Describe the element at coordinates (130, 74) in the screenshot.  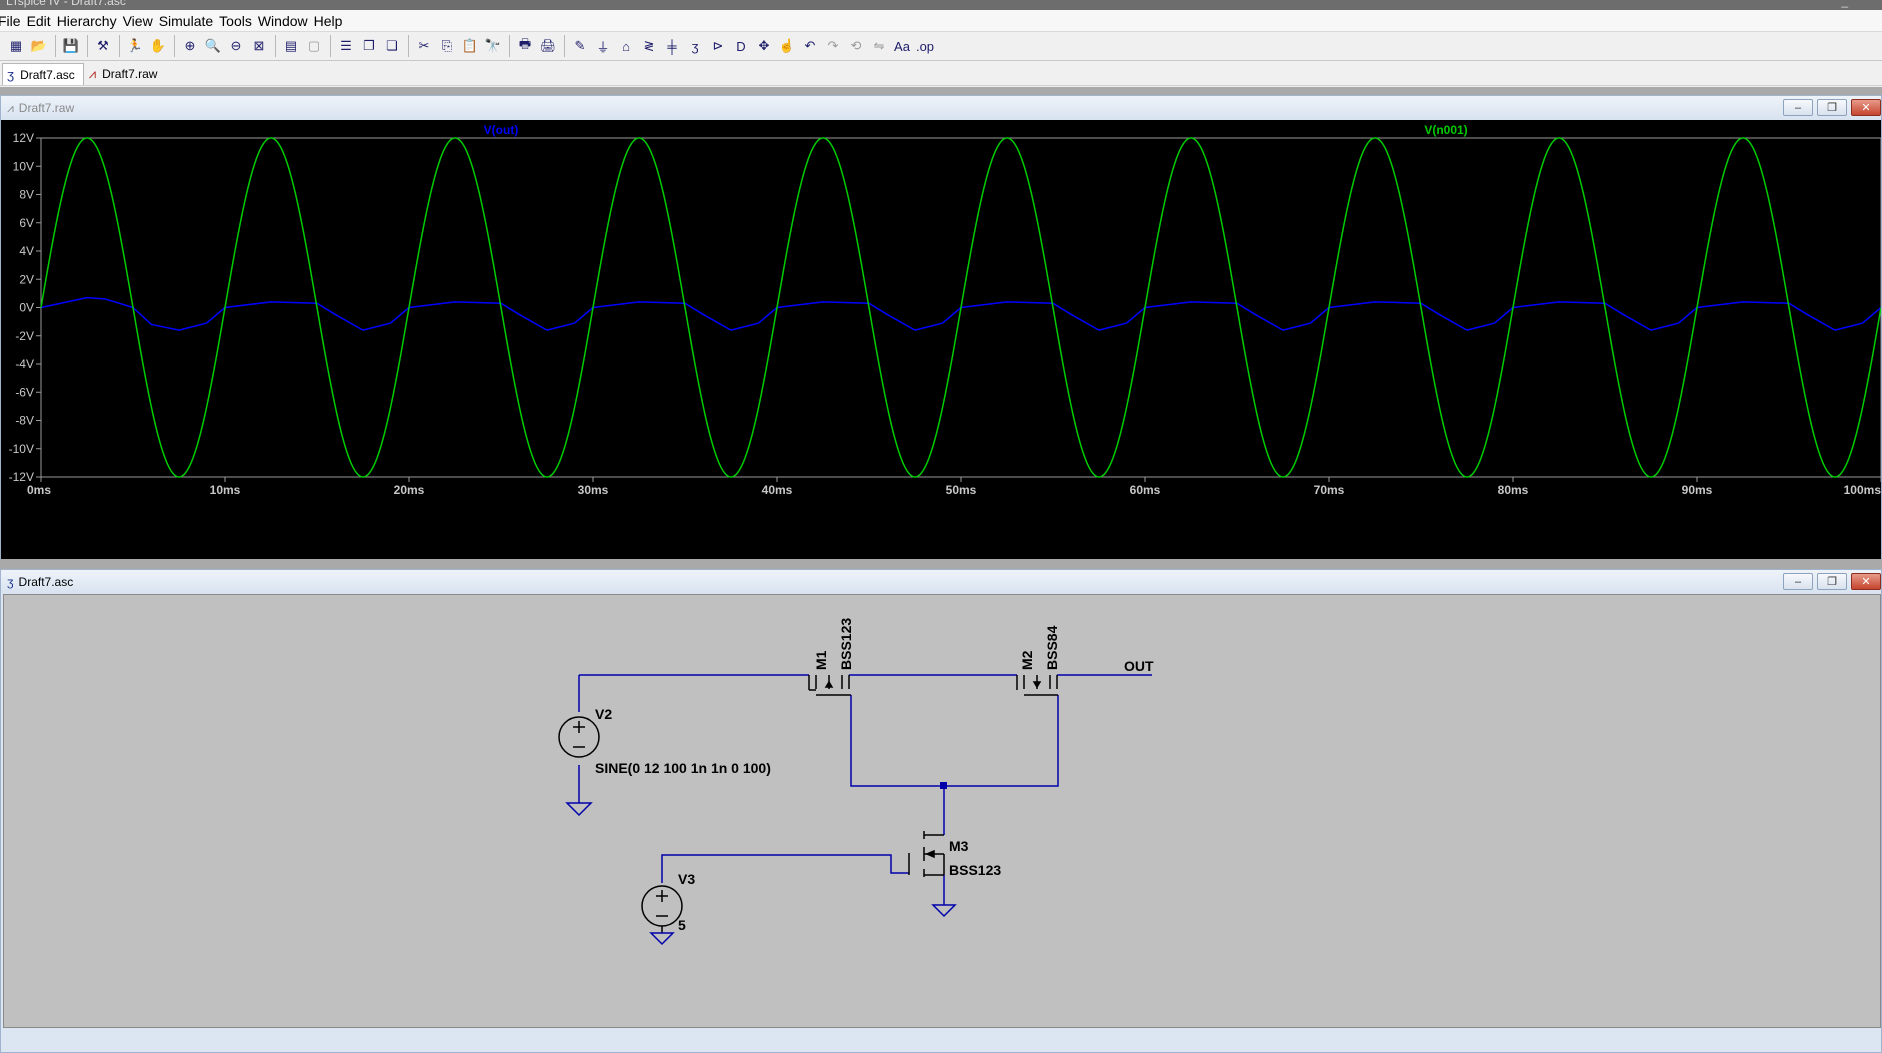
I see `tab-label: Draft7.raw` at that location.